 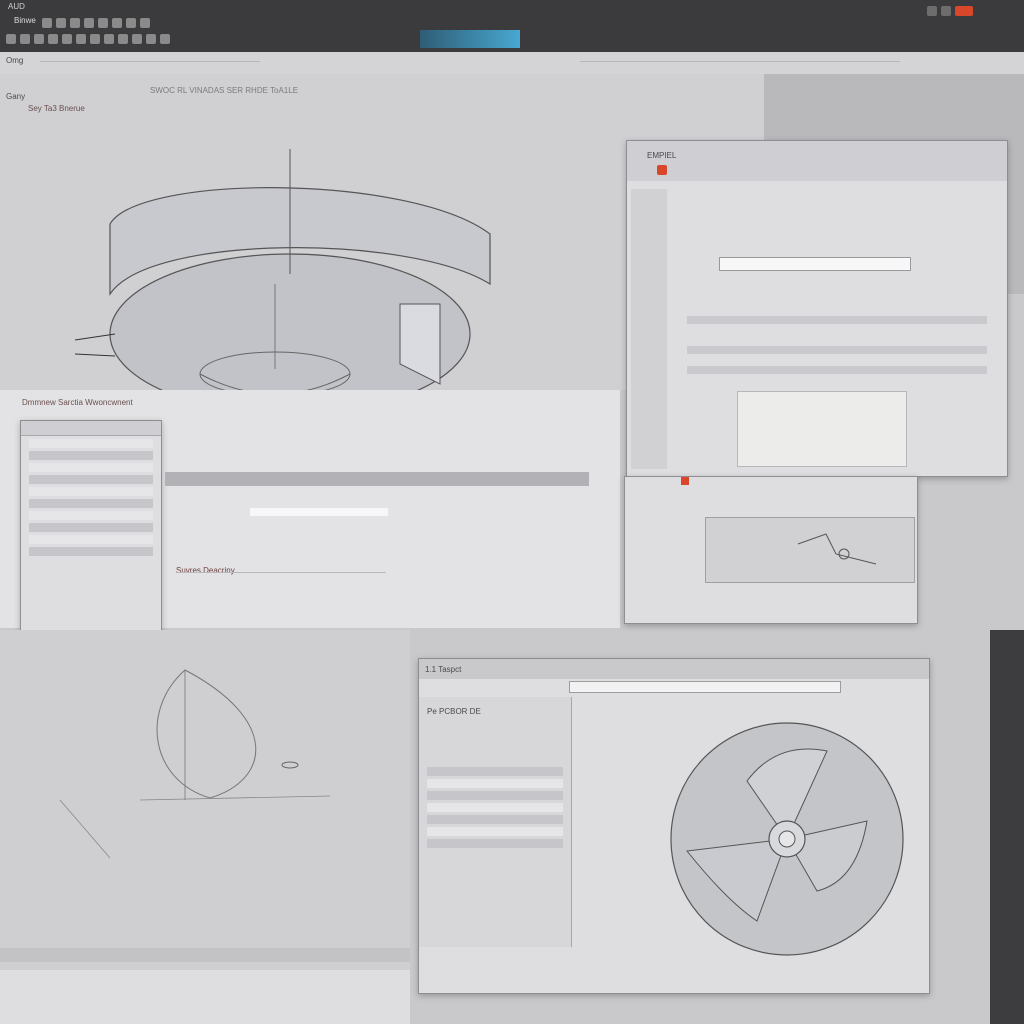 What do you see at coordinates (88, 39) in the screenshot?
I see `ribbon-icons-row` at bounding box center [88, 39].